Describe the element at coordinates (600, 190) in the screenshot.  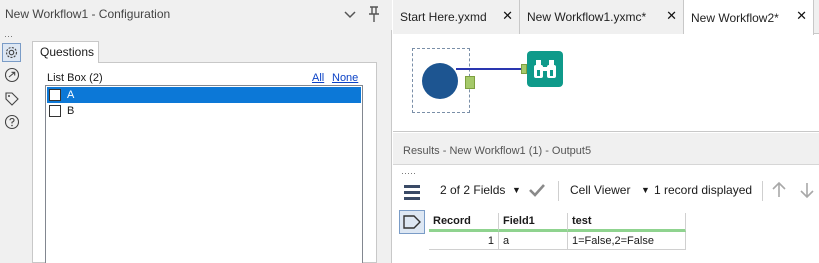
I see `cell-viewer-dropdown: Cell Viewer` at that location.